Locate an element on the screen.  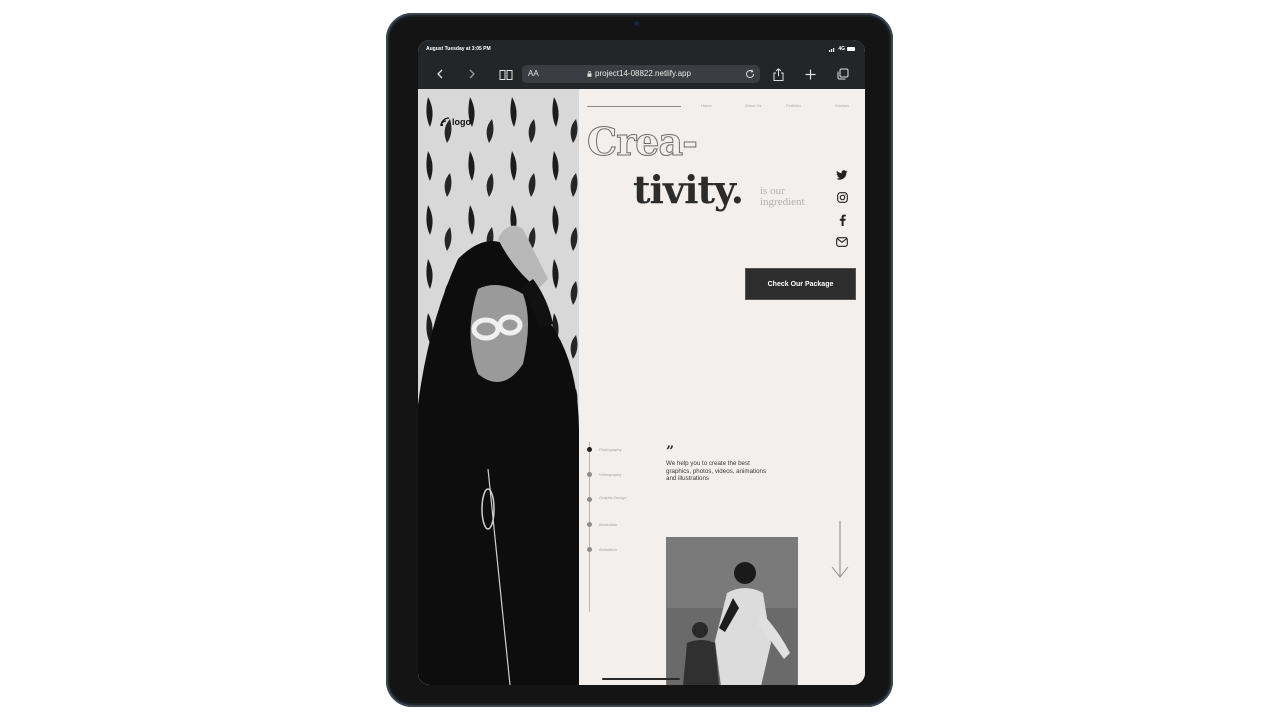
plus-icon is located at coordinates (810, 74).